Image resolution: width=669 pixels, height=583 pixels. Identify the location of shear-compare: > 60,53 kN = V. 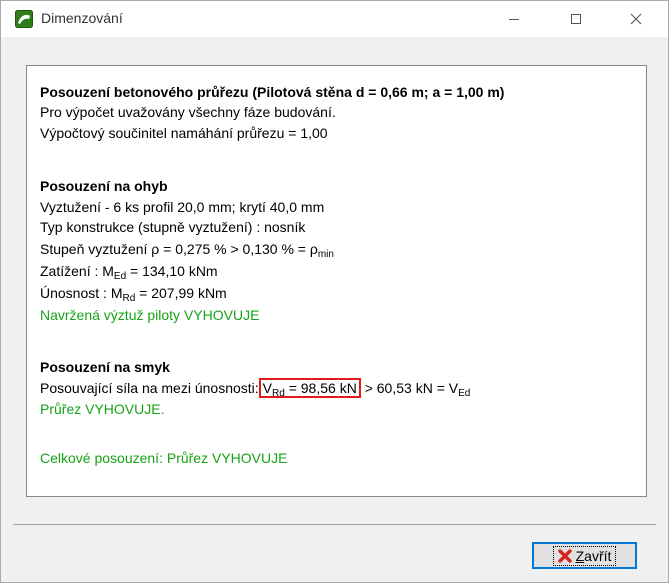
(409, 388).